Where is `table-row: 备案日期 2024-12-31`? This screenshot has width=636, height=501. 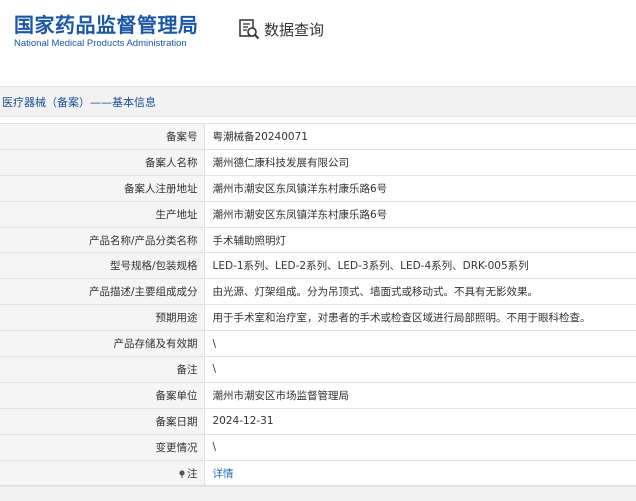 table-row: 备案日期 2024-12-31 is located at coordinates (318, 421).